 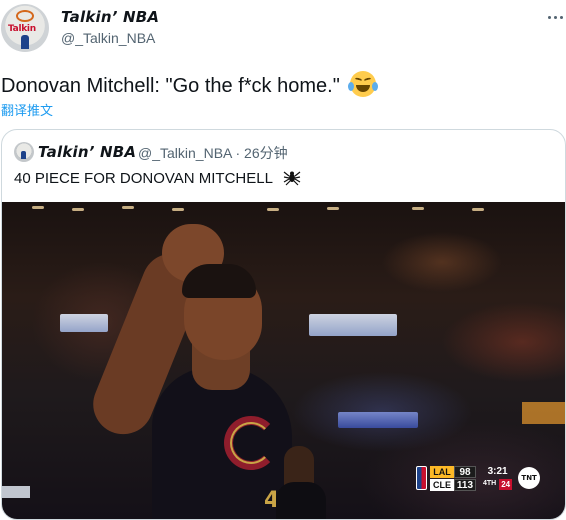 I want to click on arena-sign-lower, so click(x=378, y=420).